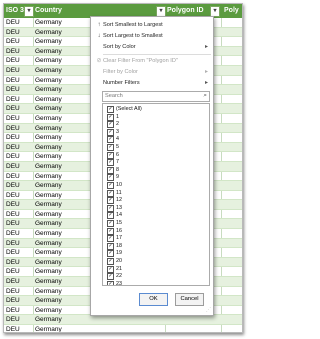 Image resolution: width=320 pixels, height=339 pixels. What do you see at coordinates (119, 185) in the screenshot?
I see `list-item-label: 10` at bounding box center [119, 185].